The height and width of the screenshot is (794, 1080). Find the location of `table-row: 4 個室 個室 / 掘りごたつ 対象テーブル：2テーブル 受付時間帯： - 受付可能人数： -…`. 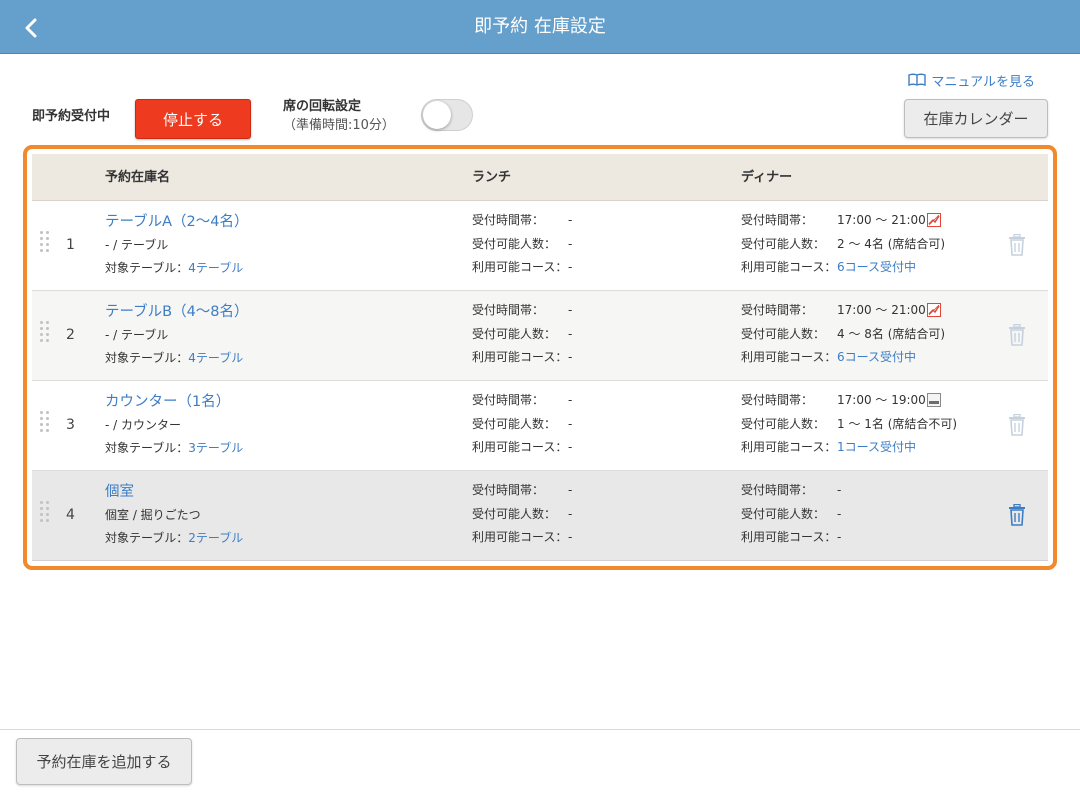

table-row: 4 個室 個室 / 掘りごたつ 対象テーブル：2テーブル 受付時間帯： - 受付可能人数： -… is located at coordinates (540, 516).